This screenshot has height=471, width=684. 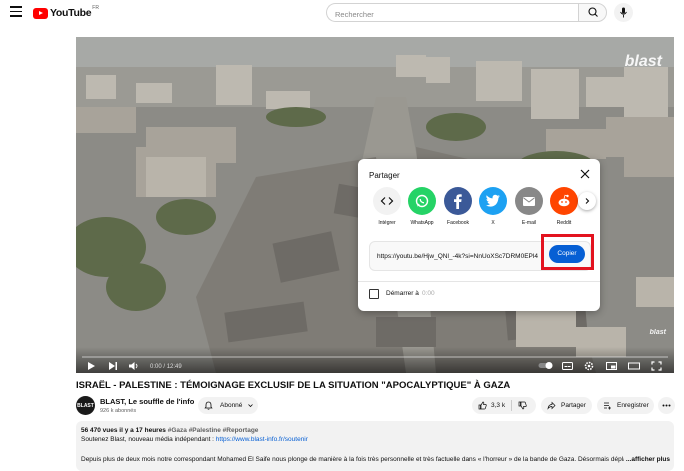 What do you see at coordinates (573, 405) in the screenshot?
I see `share-button-label: Partager` at bounding box center [573, 405].